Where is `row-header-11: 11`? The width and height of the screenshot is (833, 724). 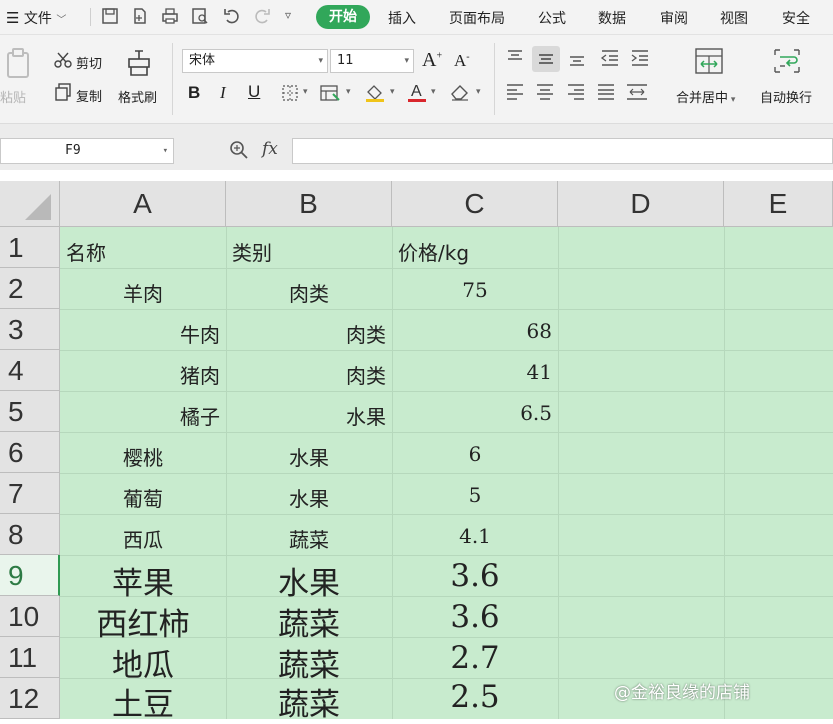 row-header-11: 11 is located at coordinates (30, 657).